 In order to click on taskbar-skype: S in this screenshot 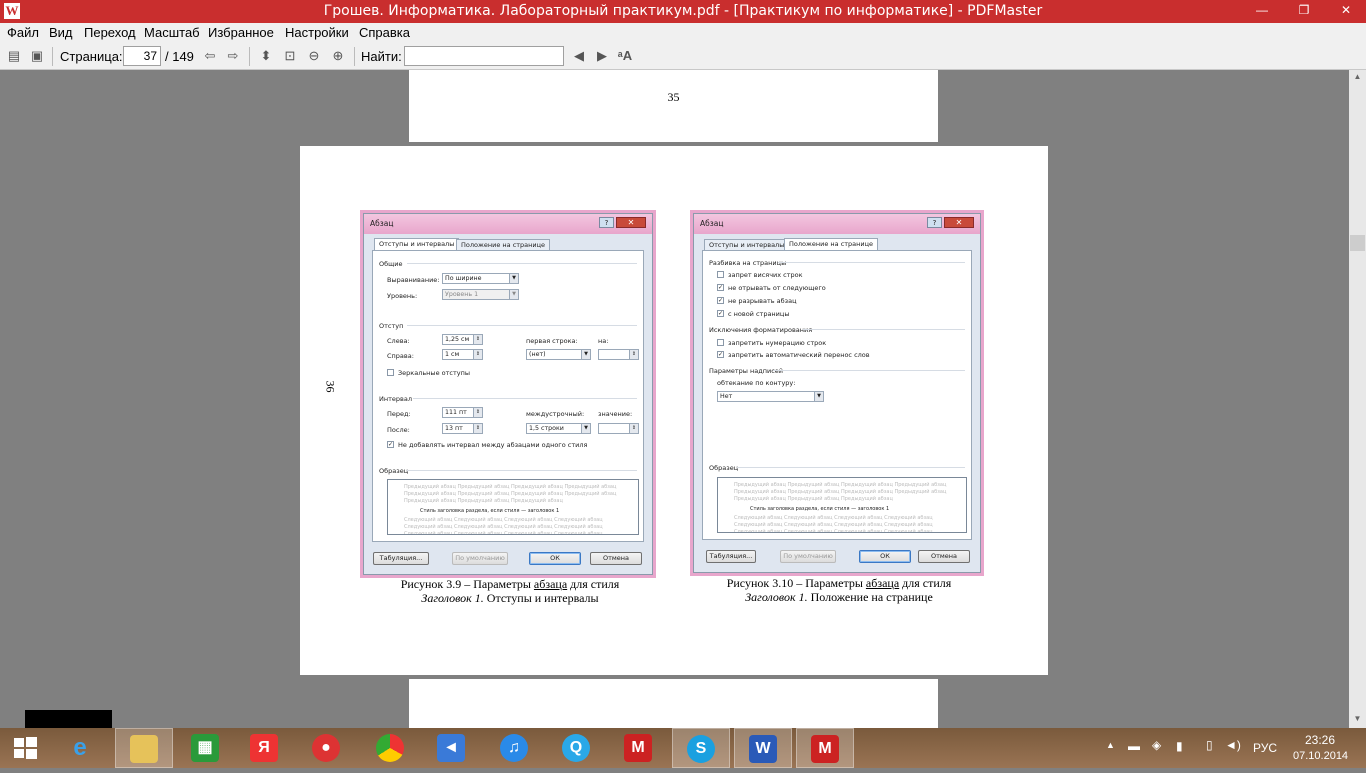, I will do `click(701, 748)`.